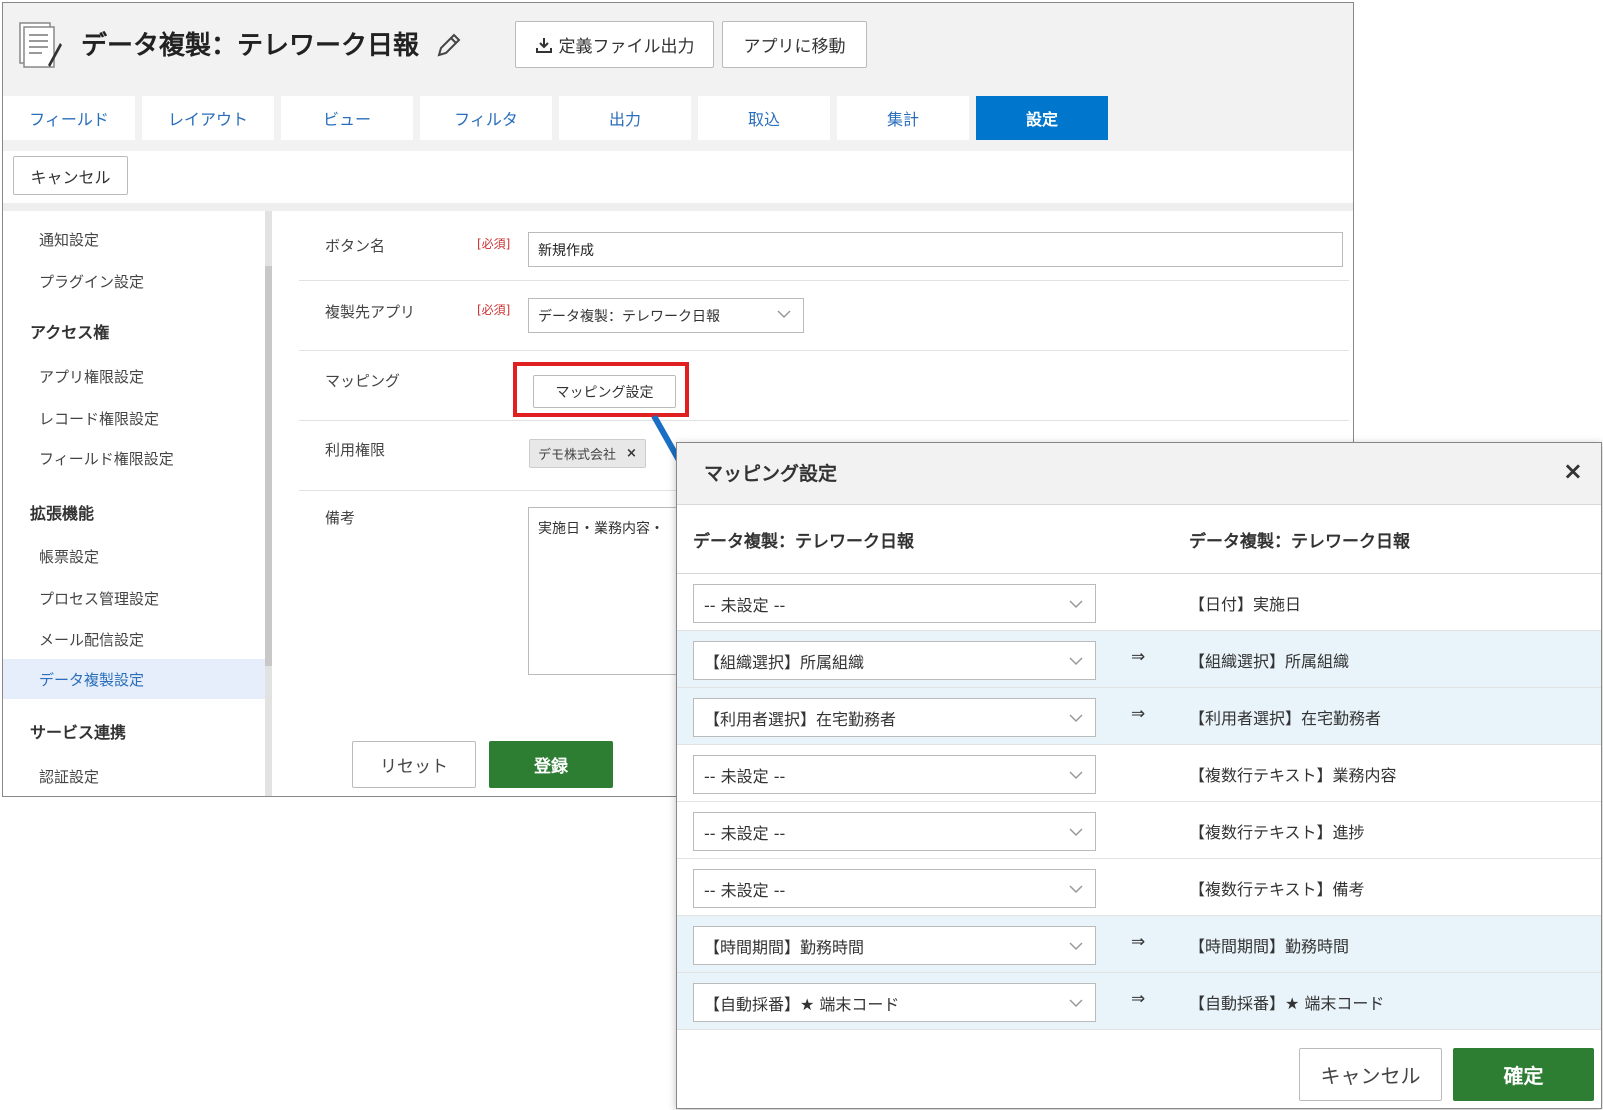  Describe the element at coordinates (62, 513) in the screenshot. I see `sidebar-heading-extensions: 拡張機能` at that location.